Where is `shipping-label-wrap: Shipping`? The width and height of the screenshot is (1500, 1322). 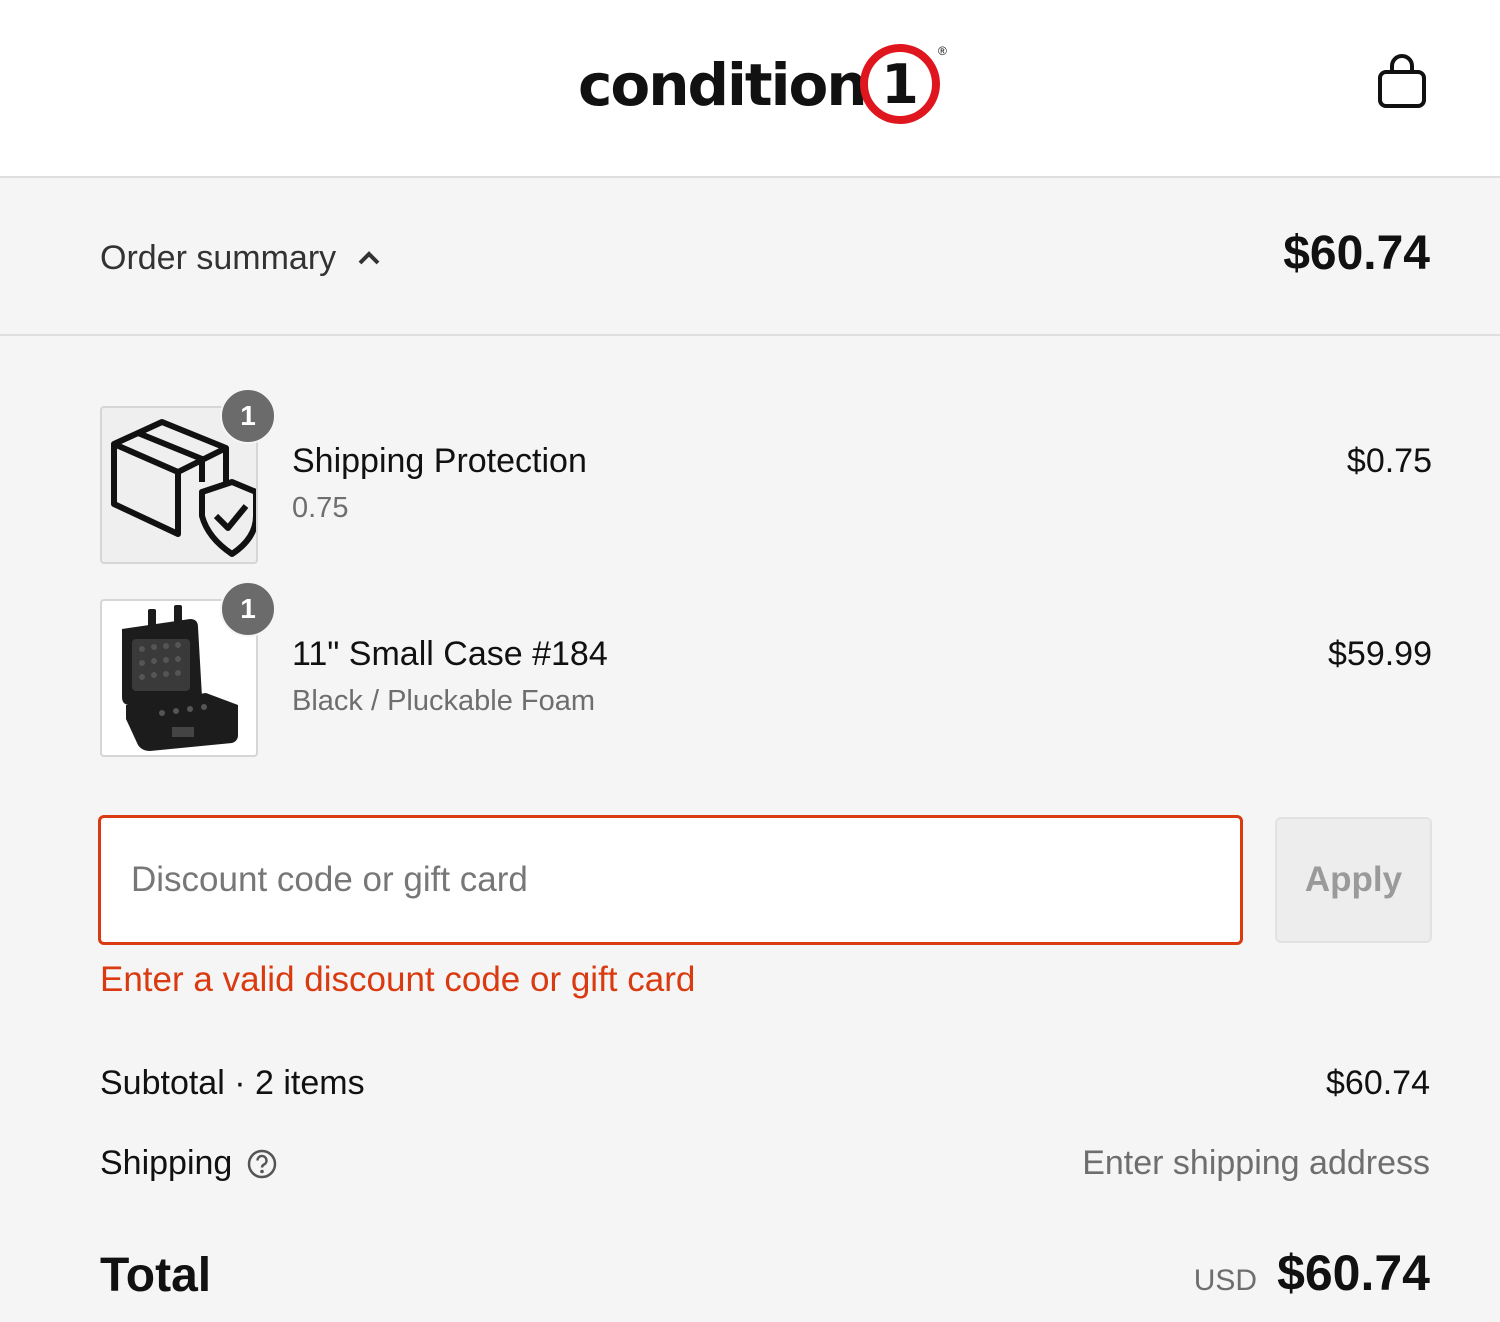
shipping-label-wrap: Shipping is located at coordinates (189, 1163).